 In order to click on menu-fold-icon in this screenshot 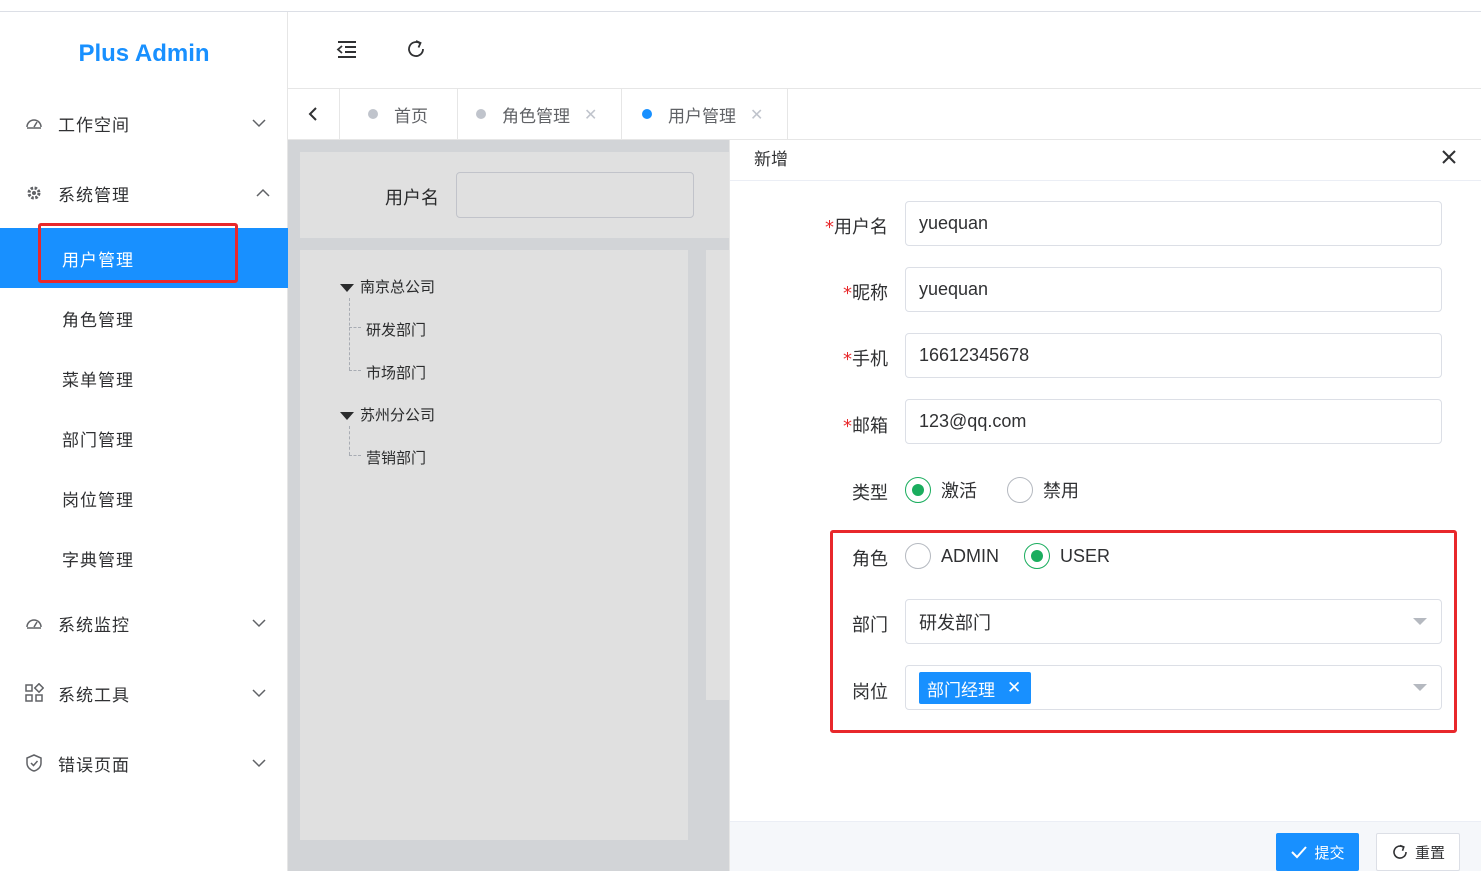, I will do `click(347, 49)`.